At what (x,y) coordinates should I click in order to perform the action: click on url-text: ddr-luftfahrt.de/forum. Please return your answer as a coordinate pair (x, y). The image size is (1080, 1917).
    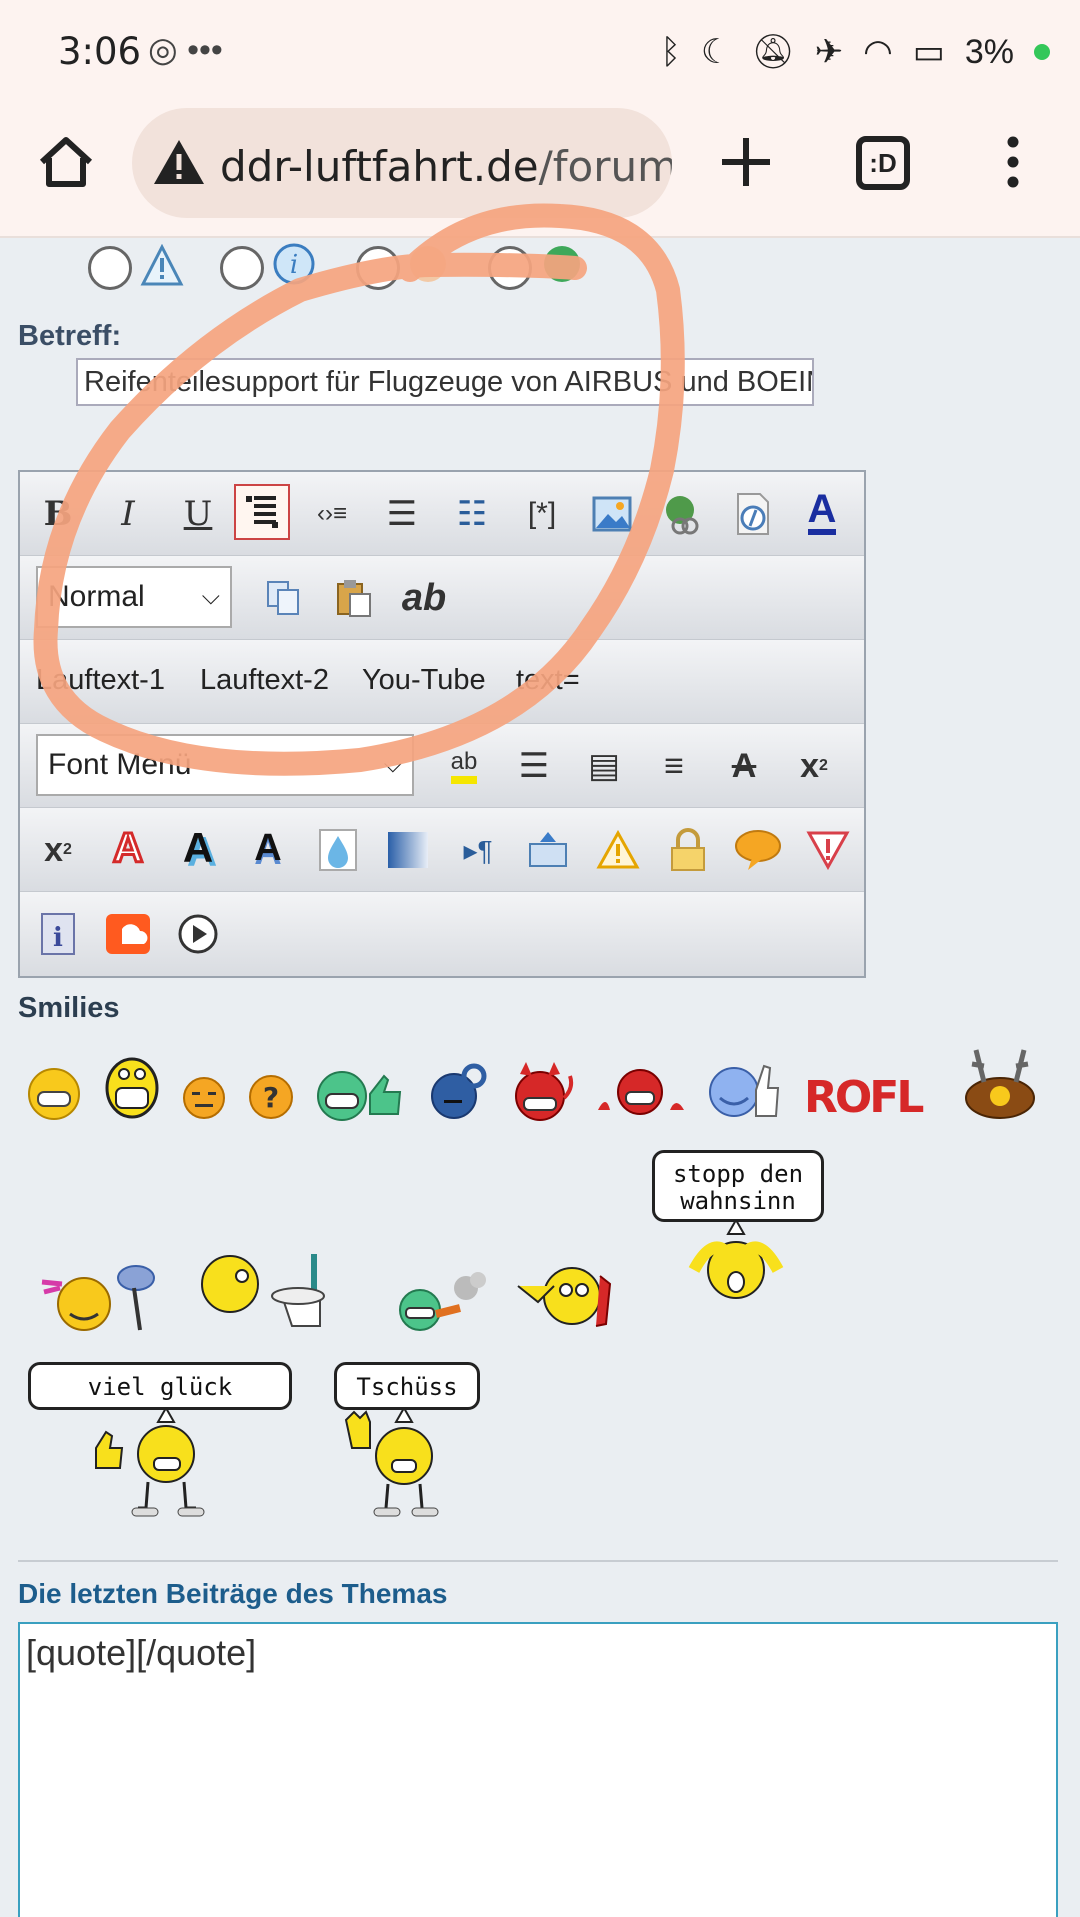
    Looking at the image, I should click on (446, 166).